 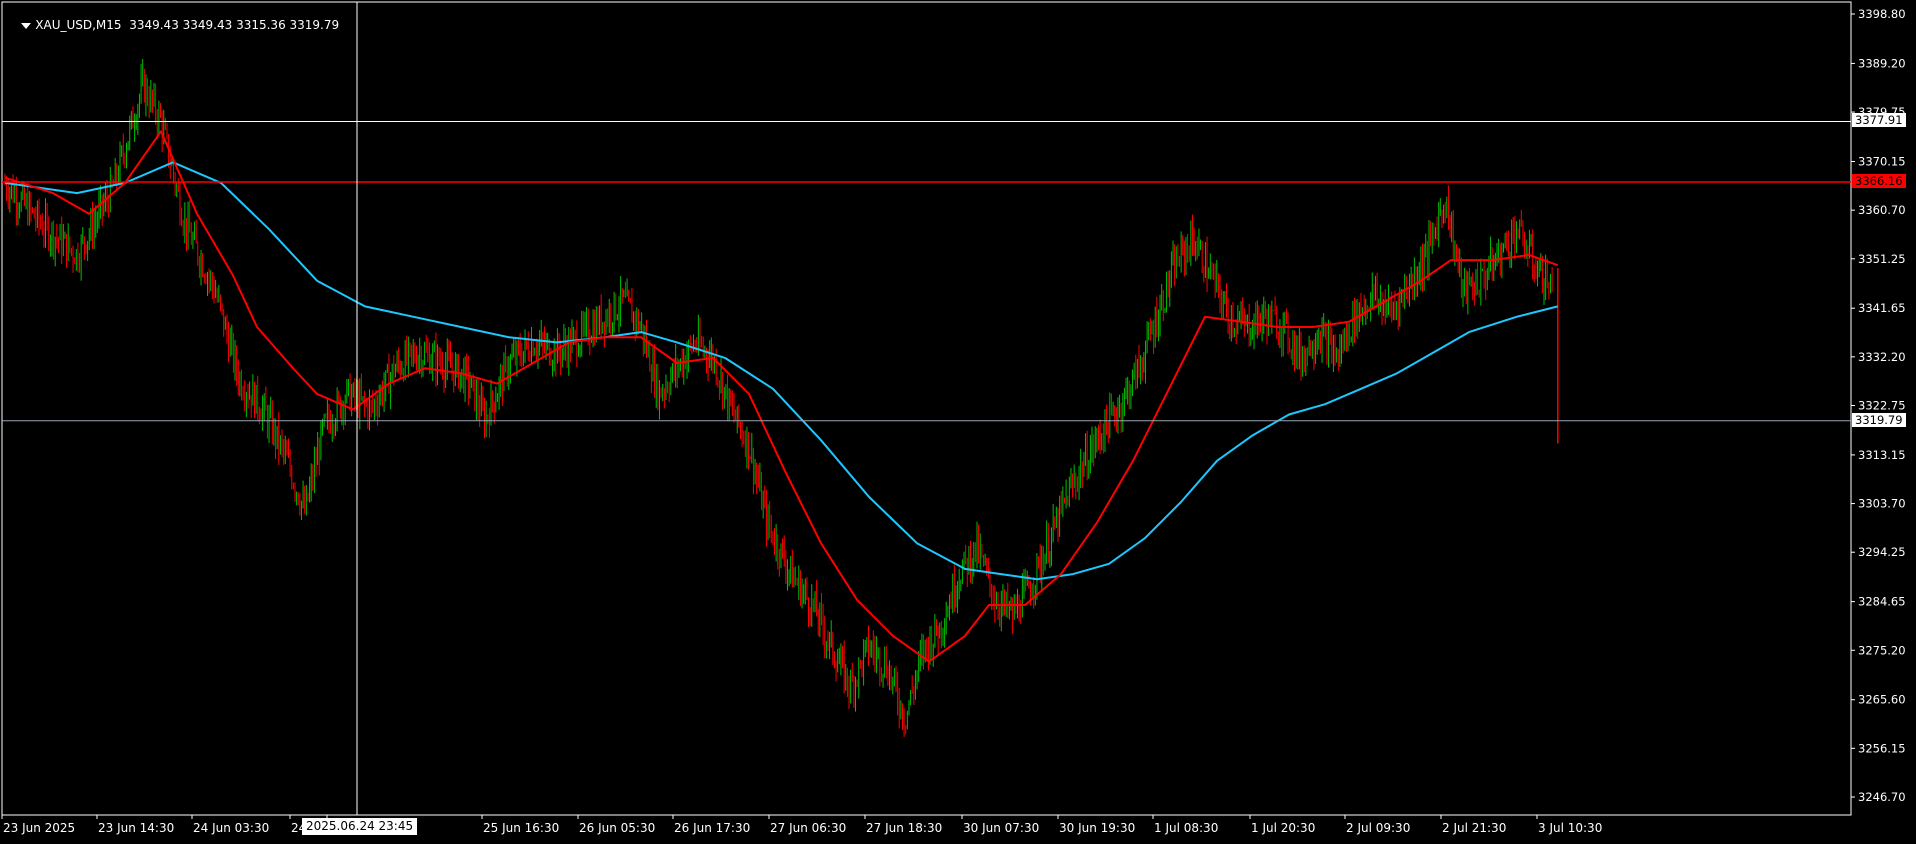 What do you see at coordinates (136, 828) in the screenshot?
I see `time-tick-label: 23 Jun 14:30` at bounding box center [136, 828].